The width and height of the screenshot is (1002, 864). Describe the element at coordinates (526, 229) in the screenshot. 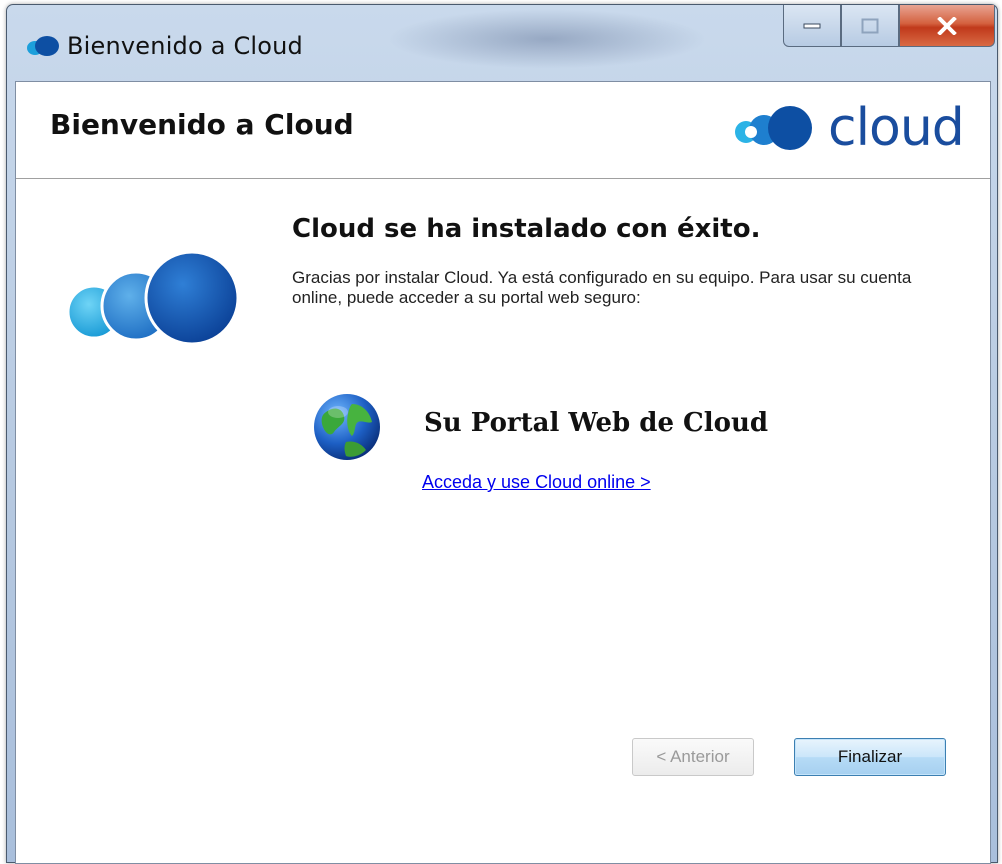

I see `success-heading: Cloud se ha instalado con éxito.` at that location.